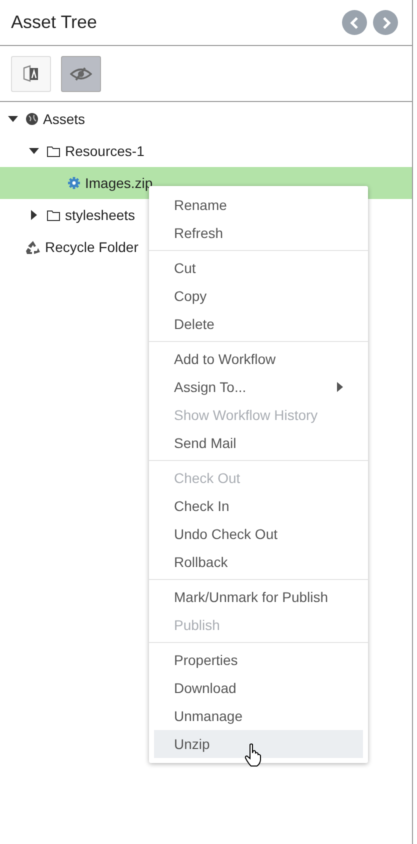 This screenshot has width=417, height=844. What do you see at coordinates (91, 247) in the screenshot?
I see `tree-label: Recycle Folder` at bounding box center [91, 247].